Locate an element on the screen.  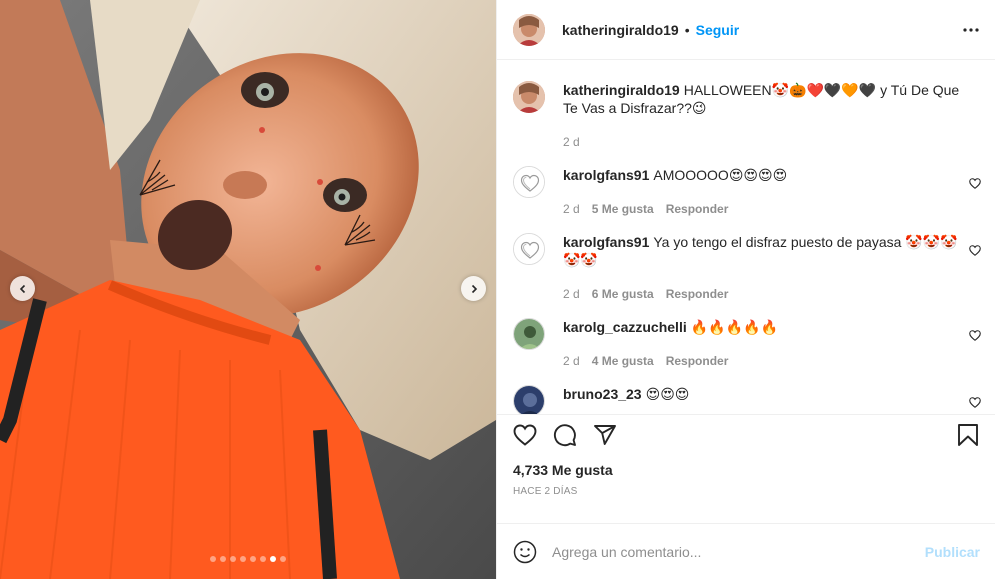
carousel-next-button is located at coordinates (473, 288).